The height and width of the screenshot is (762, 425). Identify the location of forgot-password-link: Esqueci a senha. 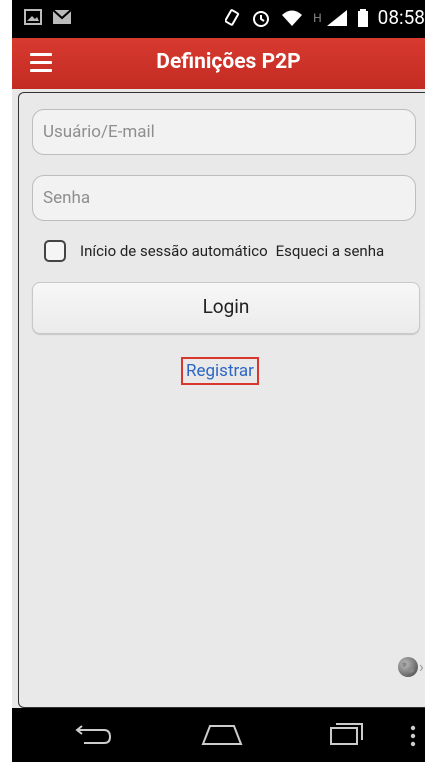
(330, 251).